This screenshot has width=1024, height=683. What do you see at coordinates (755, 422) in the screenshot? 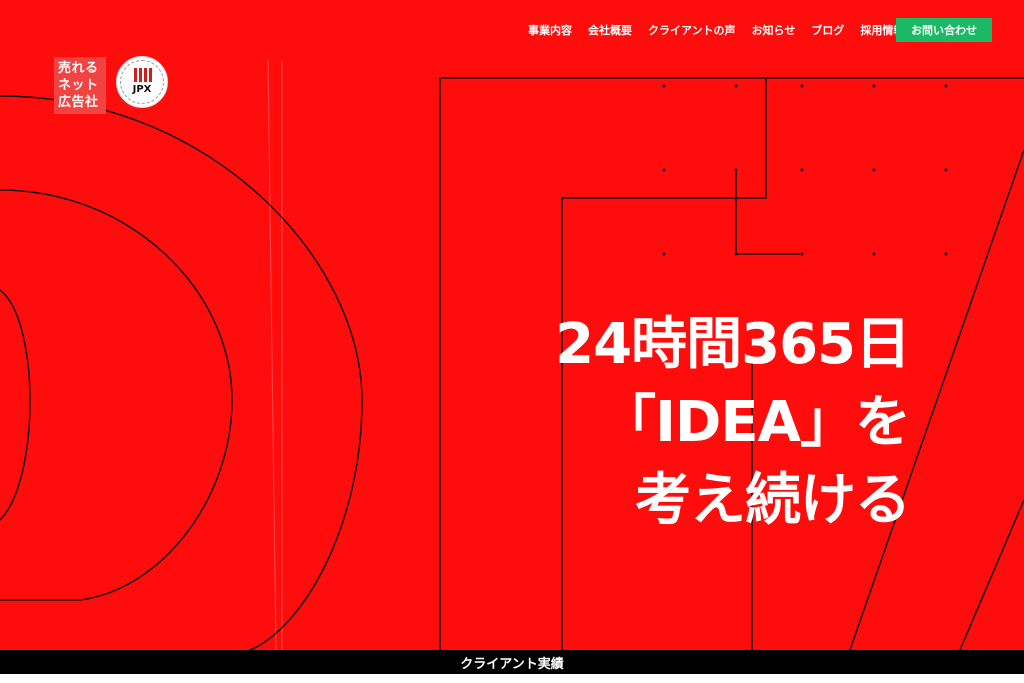
I see `hero-line-2: 「IDEA」を` at bounding box center [755, 422].